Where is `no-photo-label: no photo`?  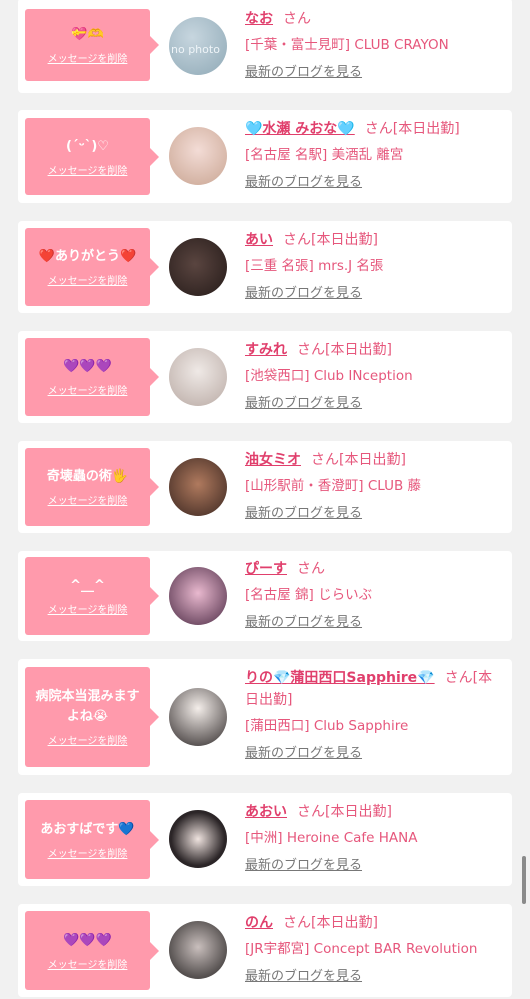
no-photo-label: no photo is located at coordinates (195, 49).